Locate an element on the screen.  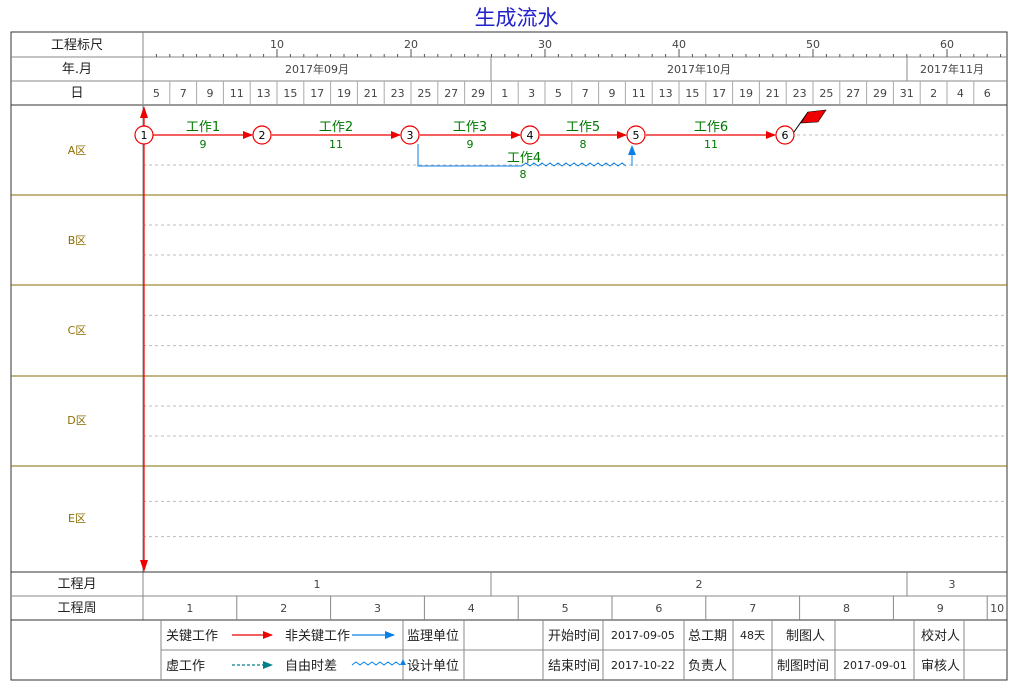
ruler-number: 50 is located at coordinates (813, 44).